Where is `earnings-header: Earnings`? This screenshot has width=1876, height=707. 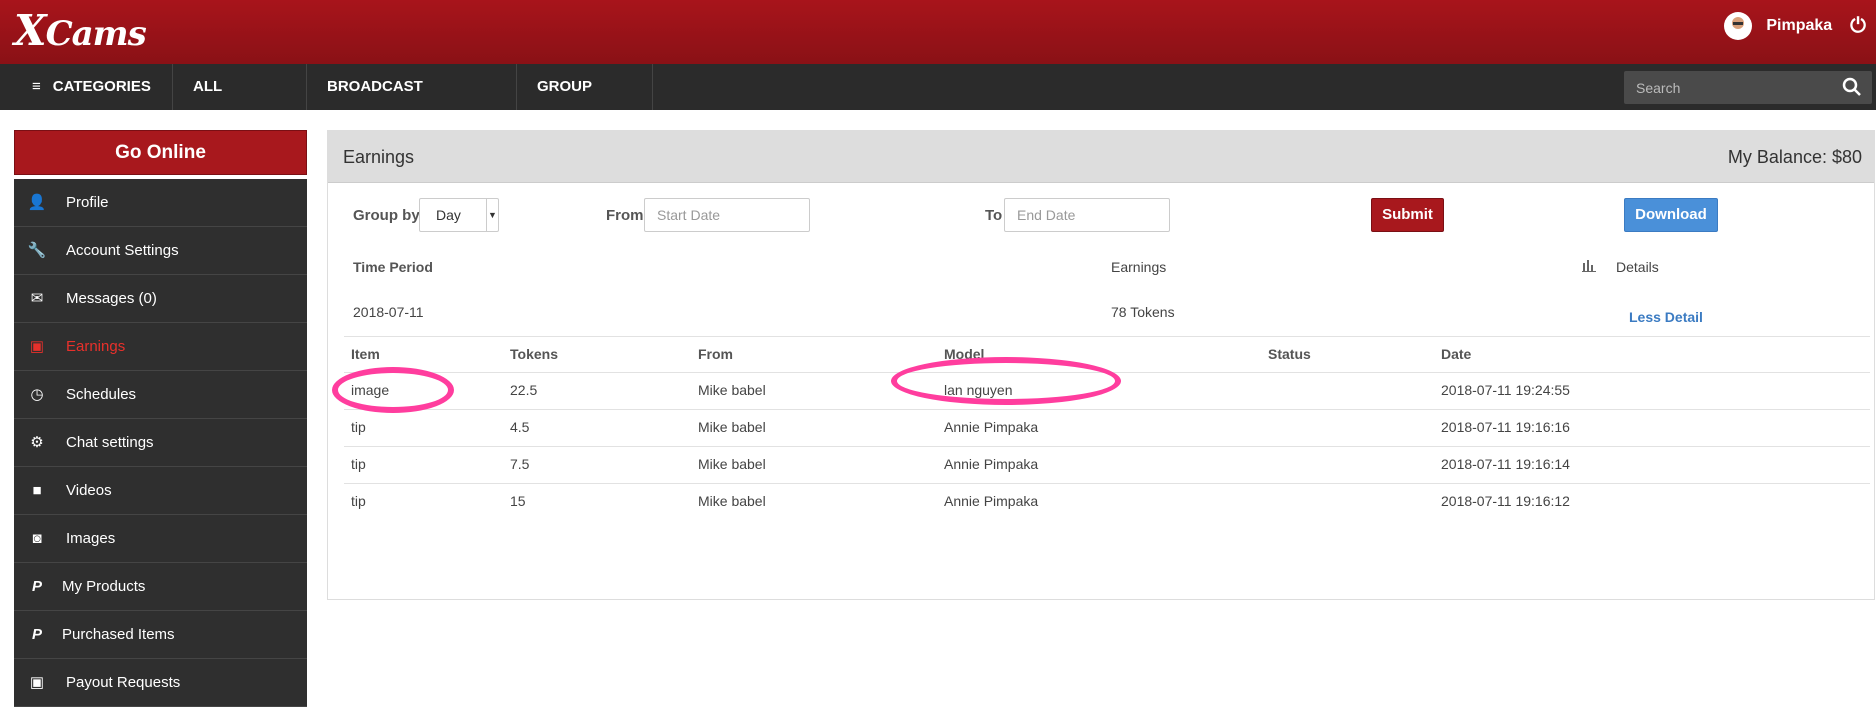 earnings-header: Earnings is located at coordinates (1139, 267).